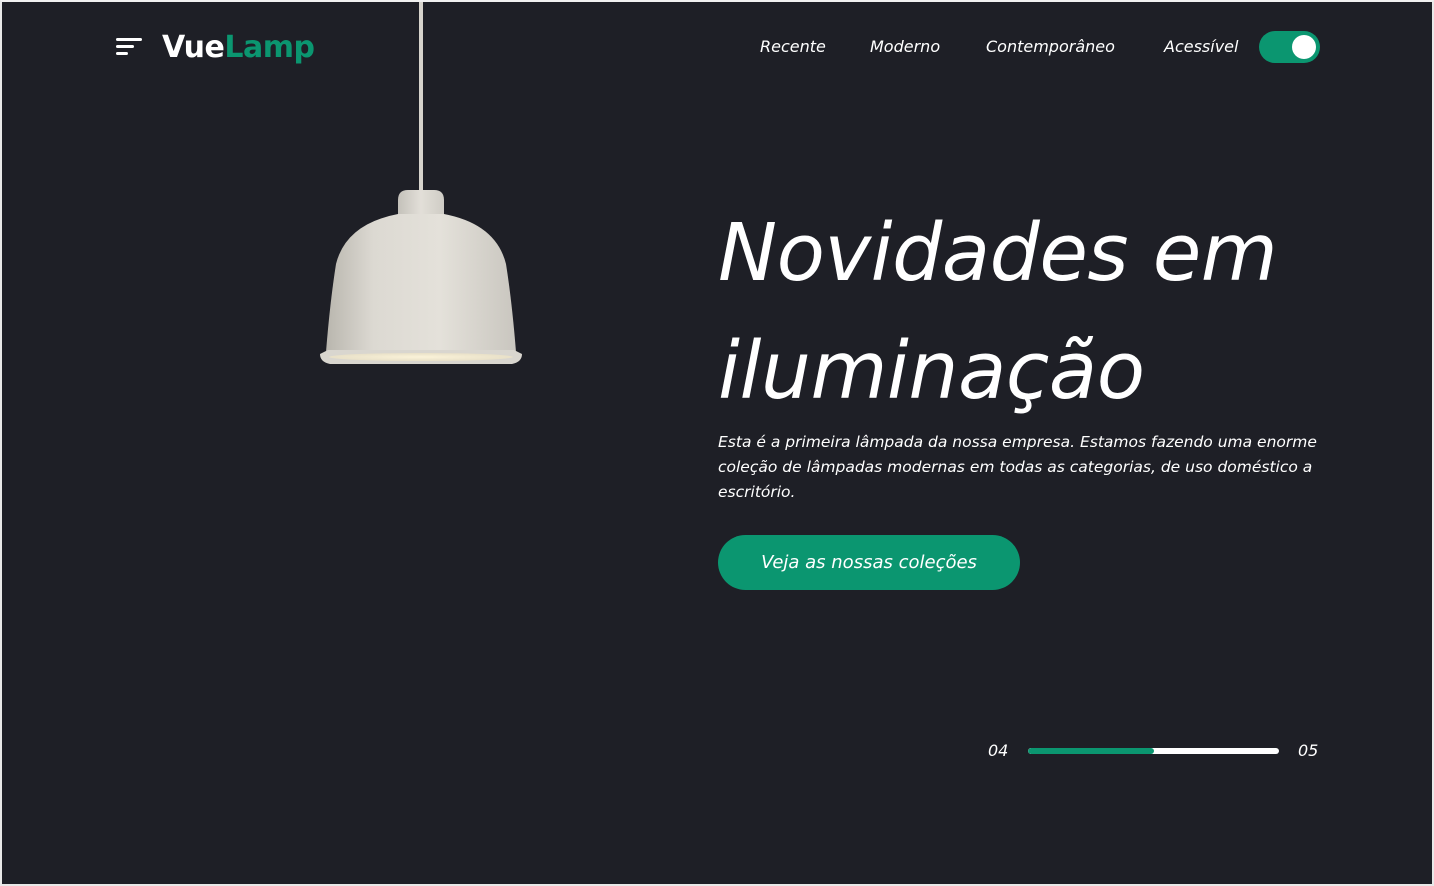  Describe the element at coordinates (269, 47) in the screenshot. I see `brand-logo-lamp: Lamp` at that location.